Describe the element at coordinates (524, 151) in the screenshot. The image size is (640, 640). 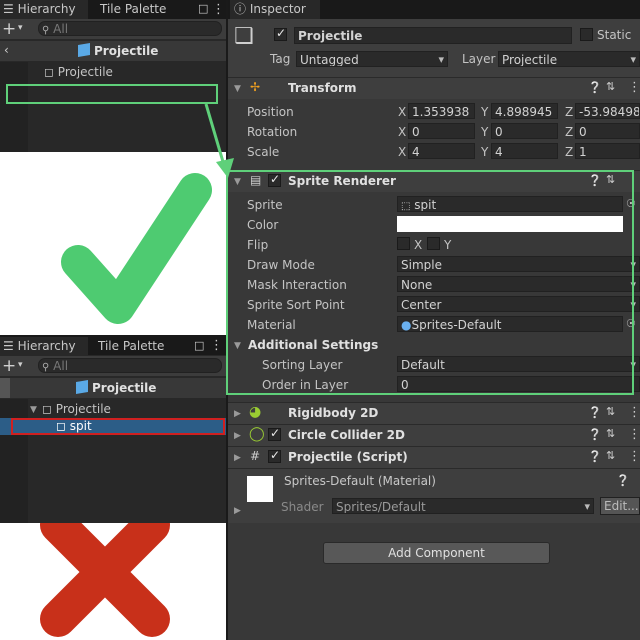
I see `scale-y-field: 4` at that location.